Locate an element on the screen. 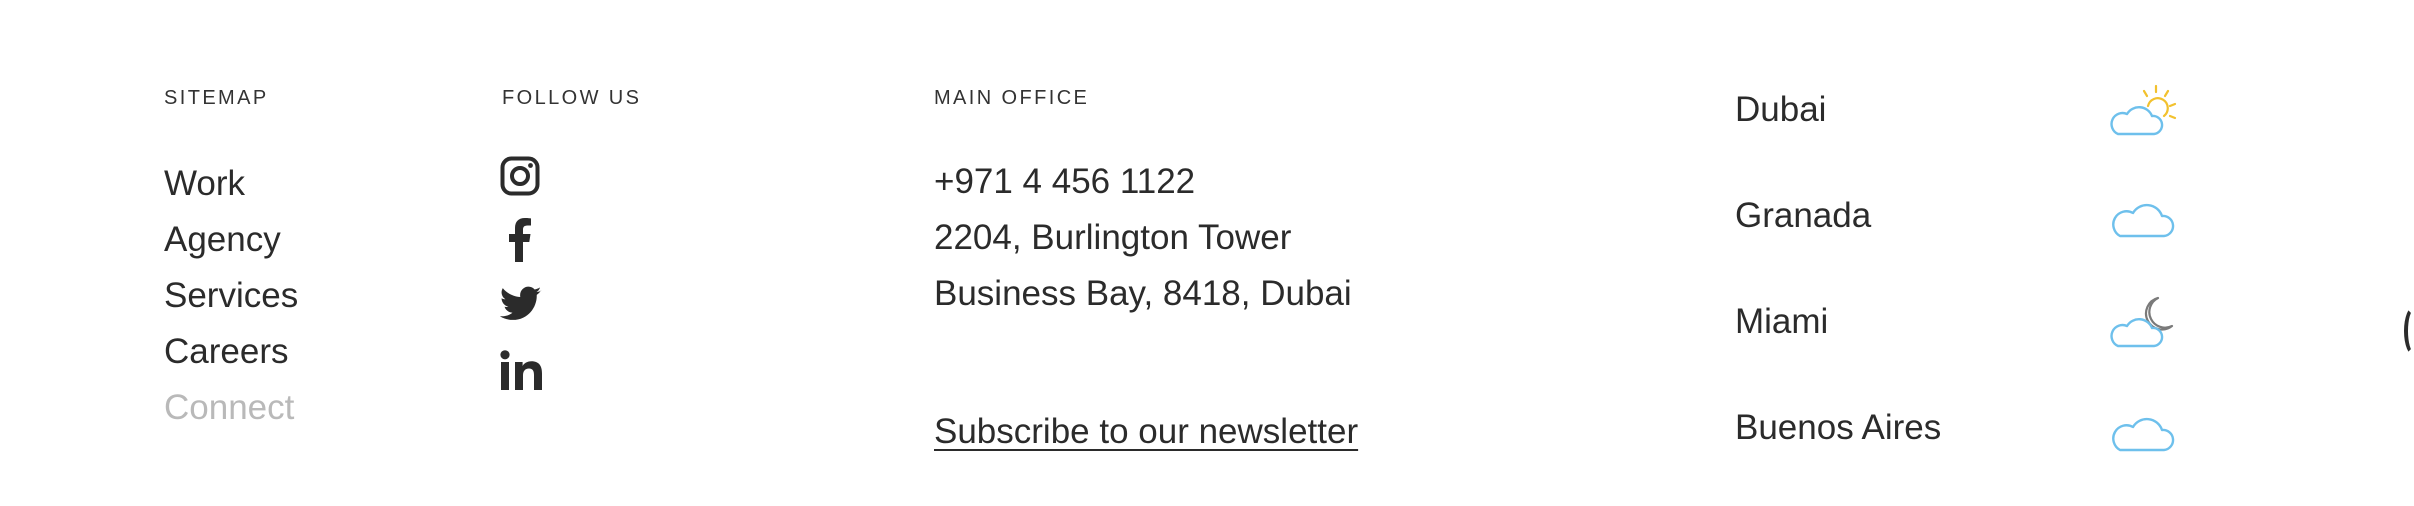 This screenshot has height=506, width=2414. sitemap-link-careers: Careers is located at coordinates (231, 352).